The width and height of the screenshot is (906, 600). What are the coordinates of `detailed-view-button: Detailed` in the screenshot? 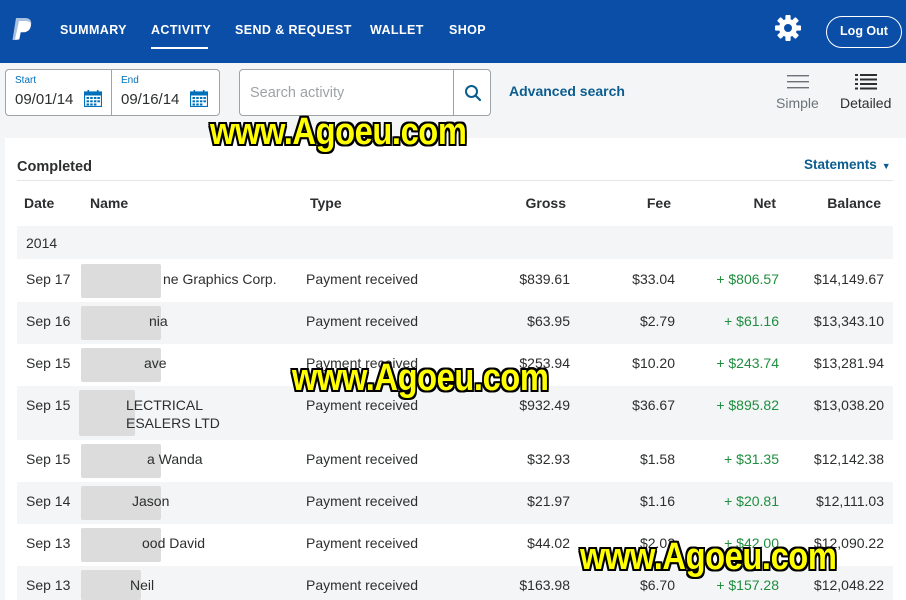 It's located at (865, 103).